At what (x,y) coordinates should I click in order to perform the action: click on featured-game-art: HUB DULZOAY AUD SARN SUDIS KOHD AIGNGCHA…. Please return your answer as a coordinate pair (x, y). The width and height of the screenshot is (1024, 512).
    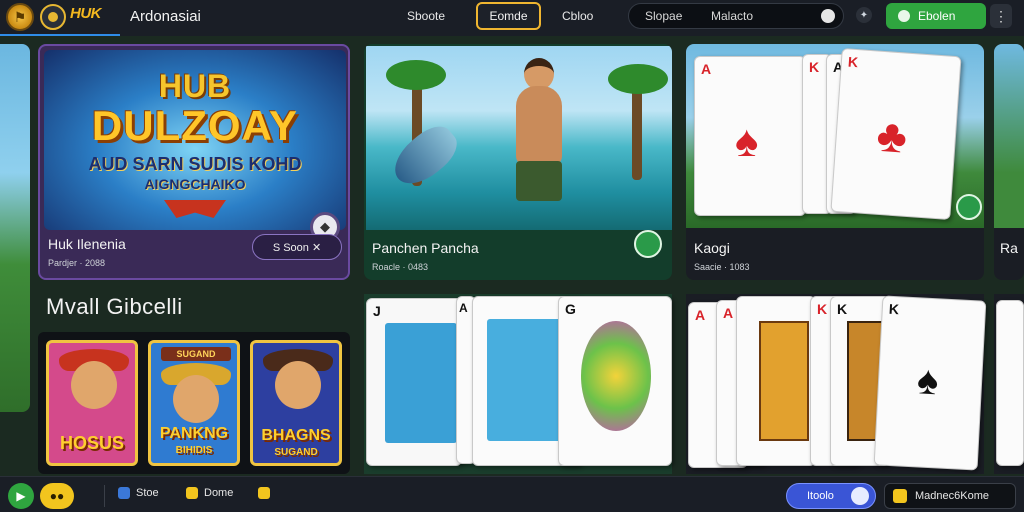
    Looking at the image, I should click on (195, 140).